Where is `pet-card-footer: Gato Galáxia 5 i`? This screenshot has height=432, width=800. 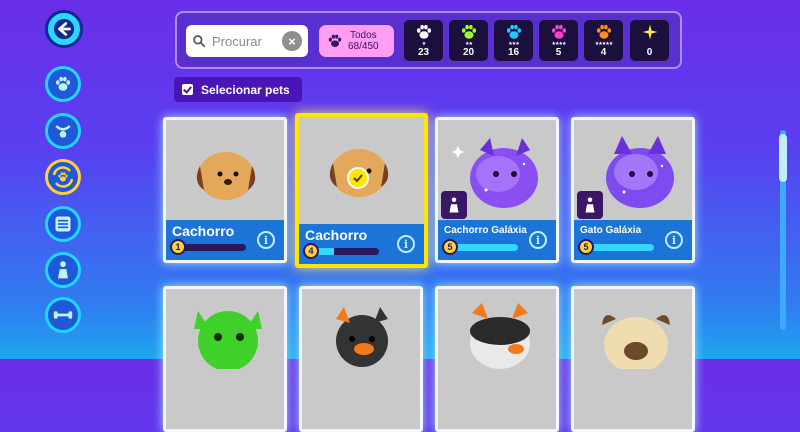 pet-card-footer: Gato Galáxia 5 i is located at coordinates (633, 240).